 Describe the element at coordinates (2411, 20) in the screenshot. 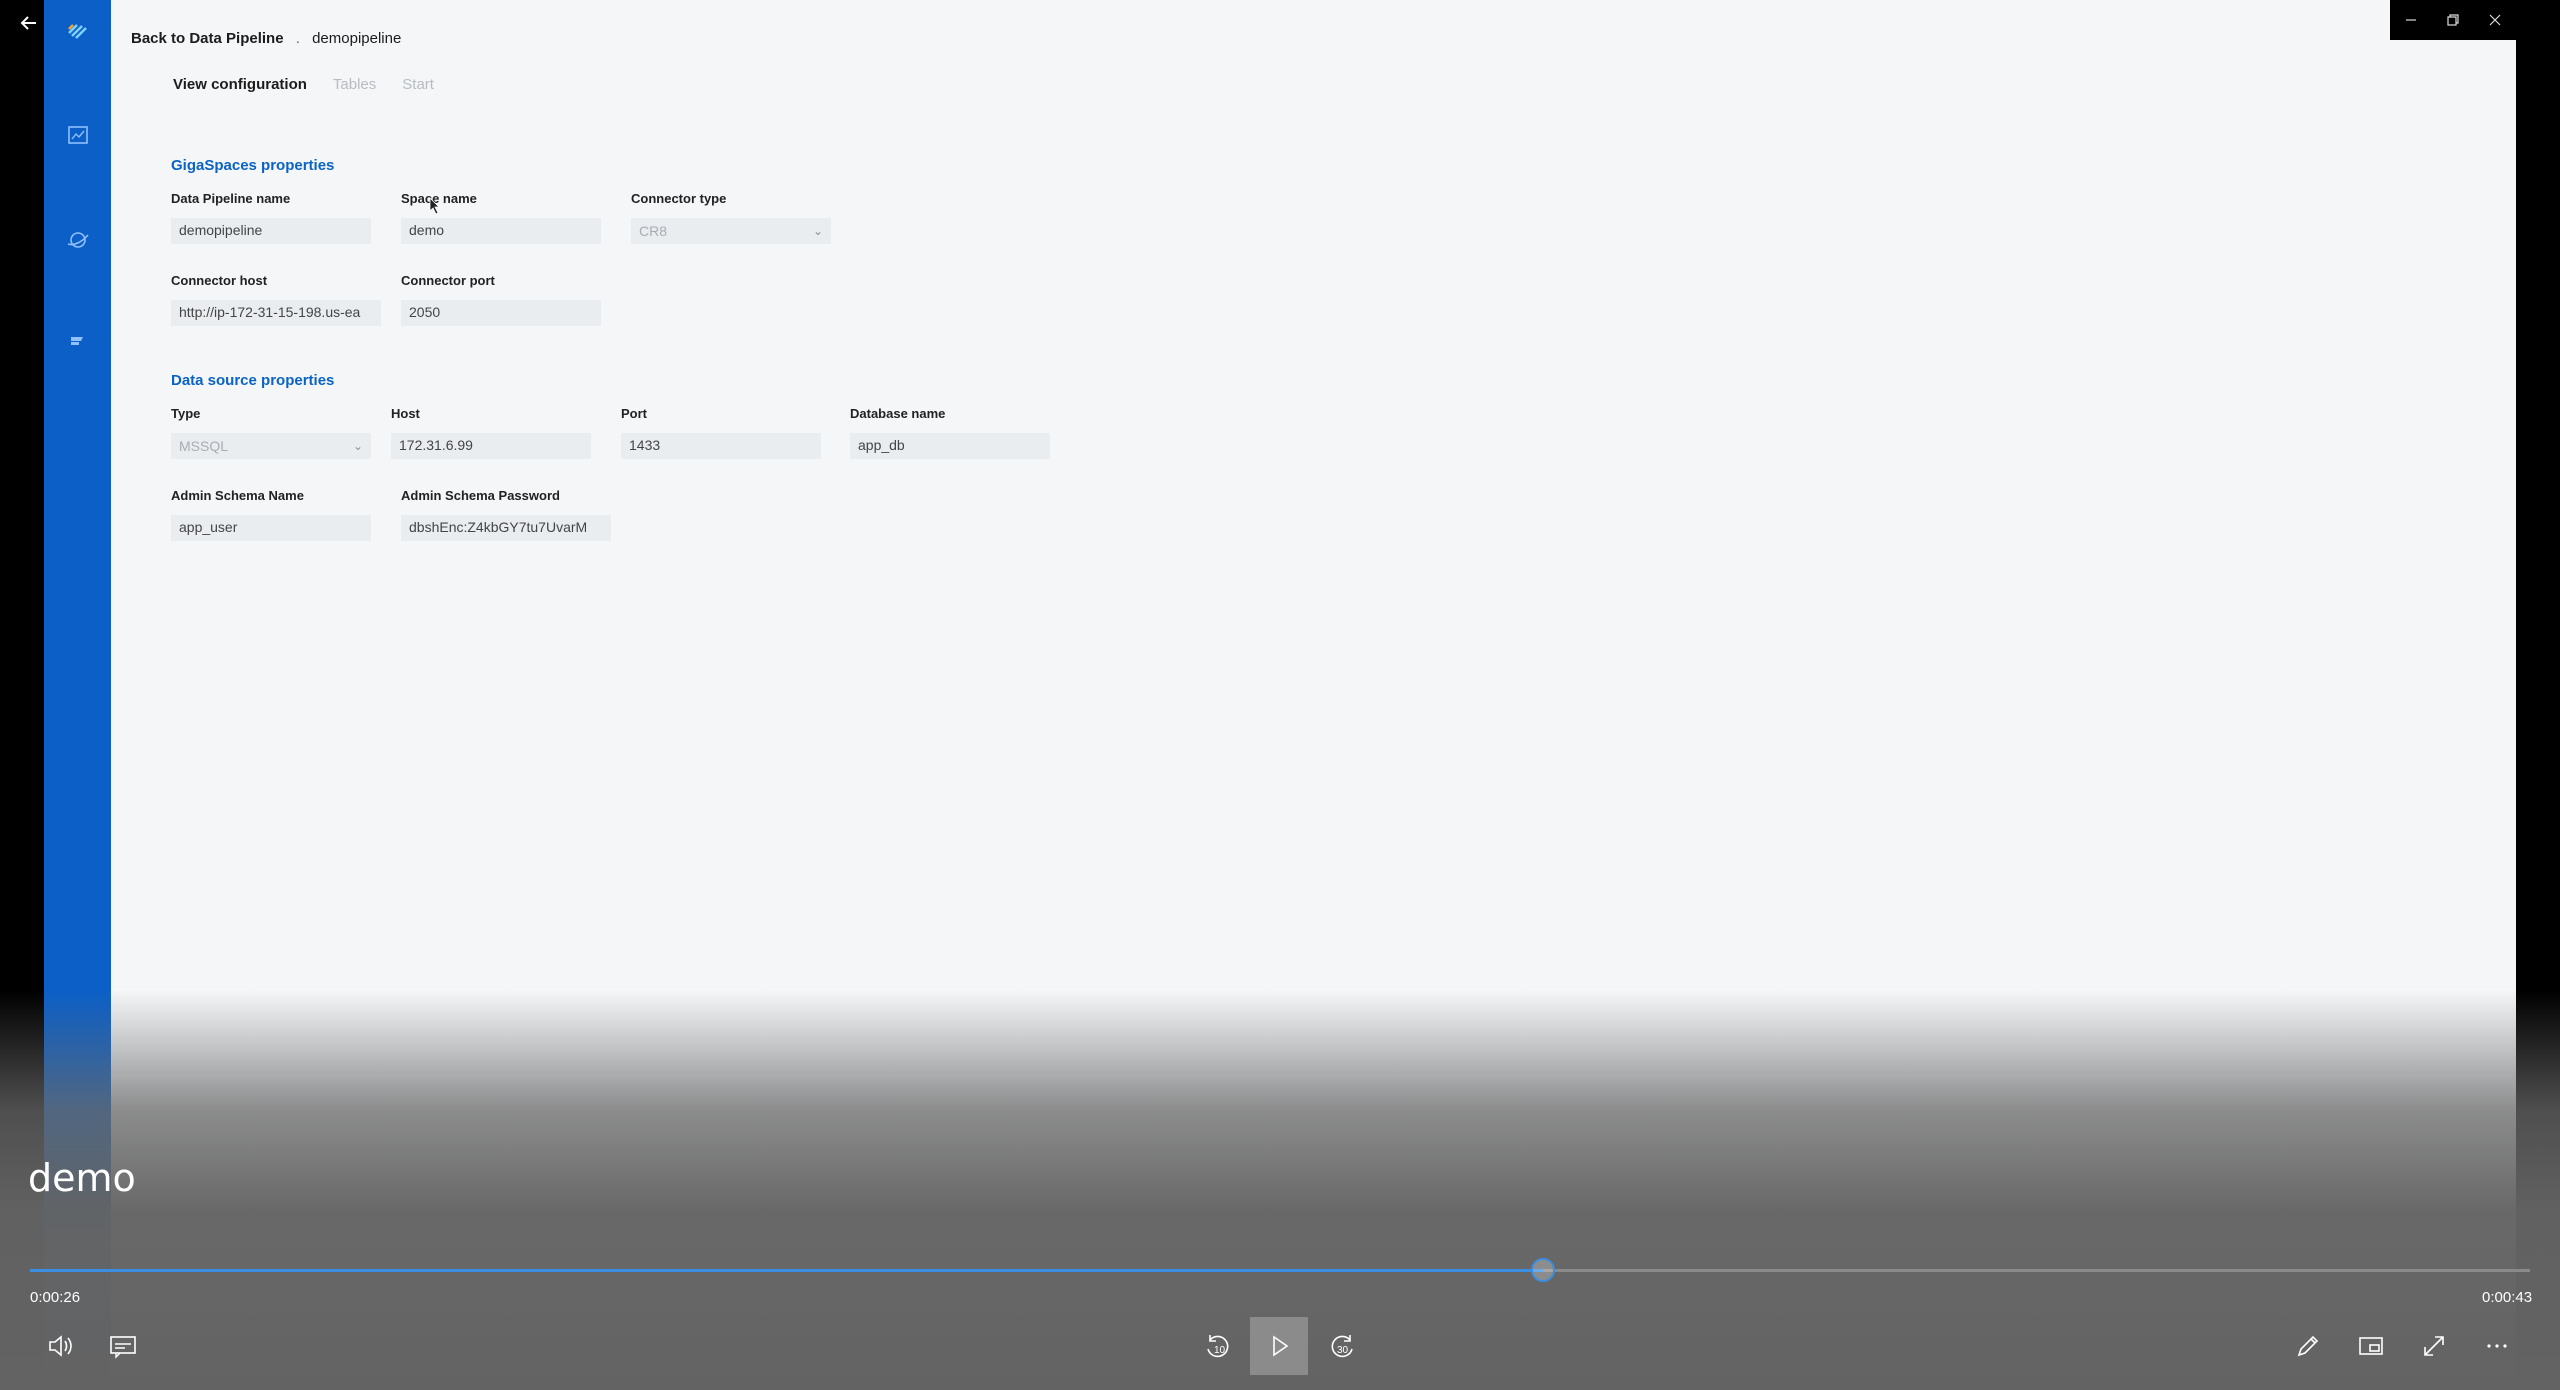

I see `minimize-icon` at that location.